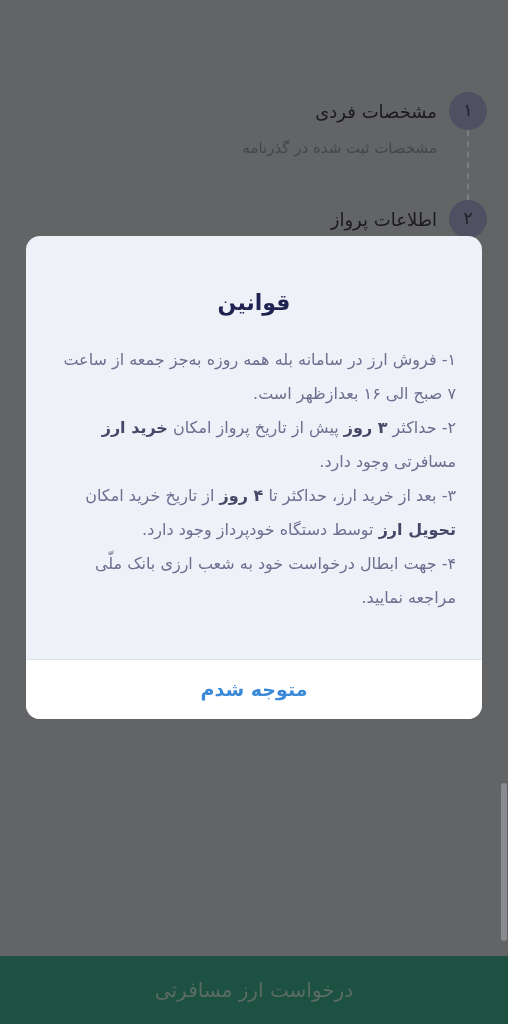 The width and height of the screenshot is (508, 1024). What do you see at coordinates (270, 513) in the screenshot?
I see `rule-text: ۳- بعد از خرید ارز، حداکثر تا ۴ روز از تاریخ خرید امکان تحویل ارز توسط دستگاه خودپرداز وجود دارد.` at bounding box center [270, 513].